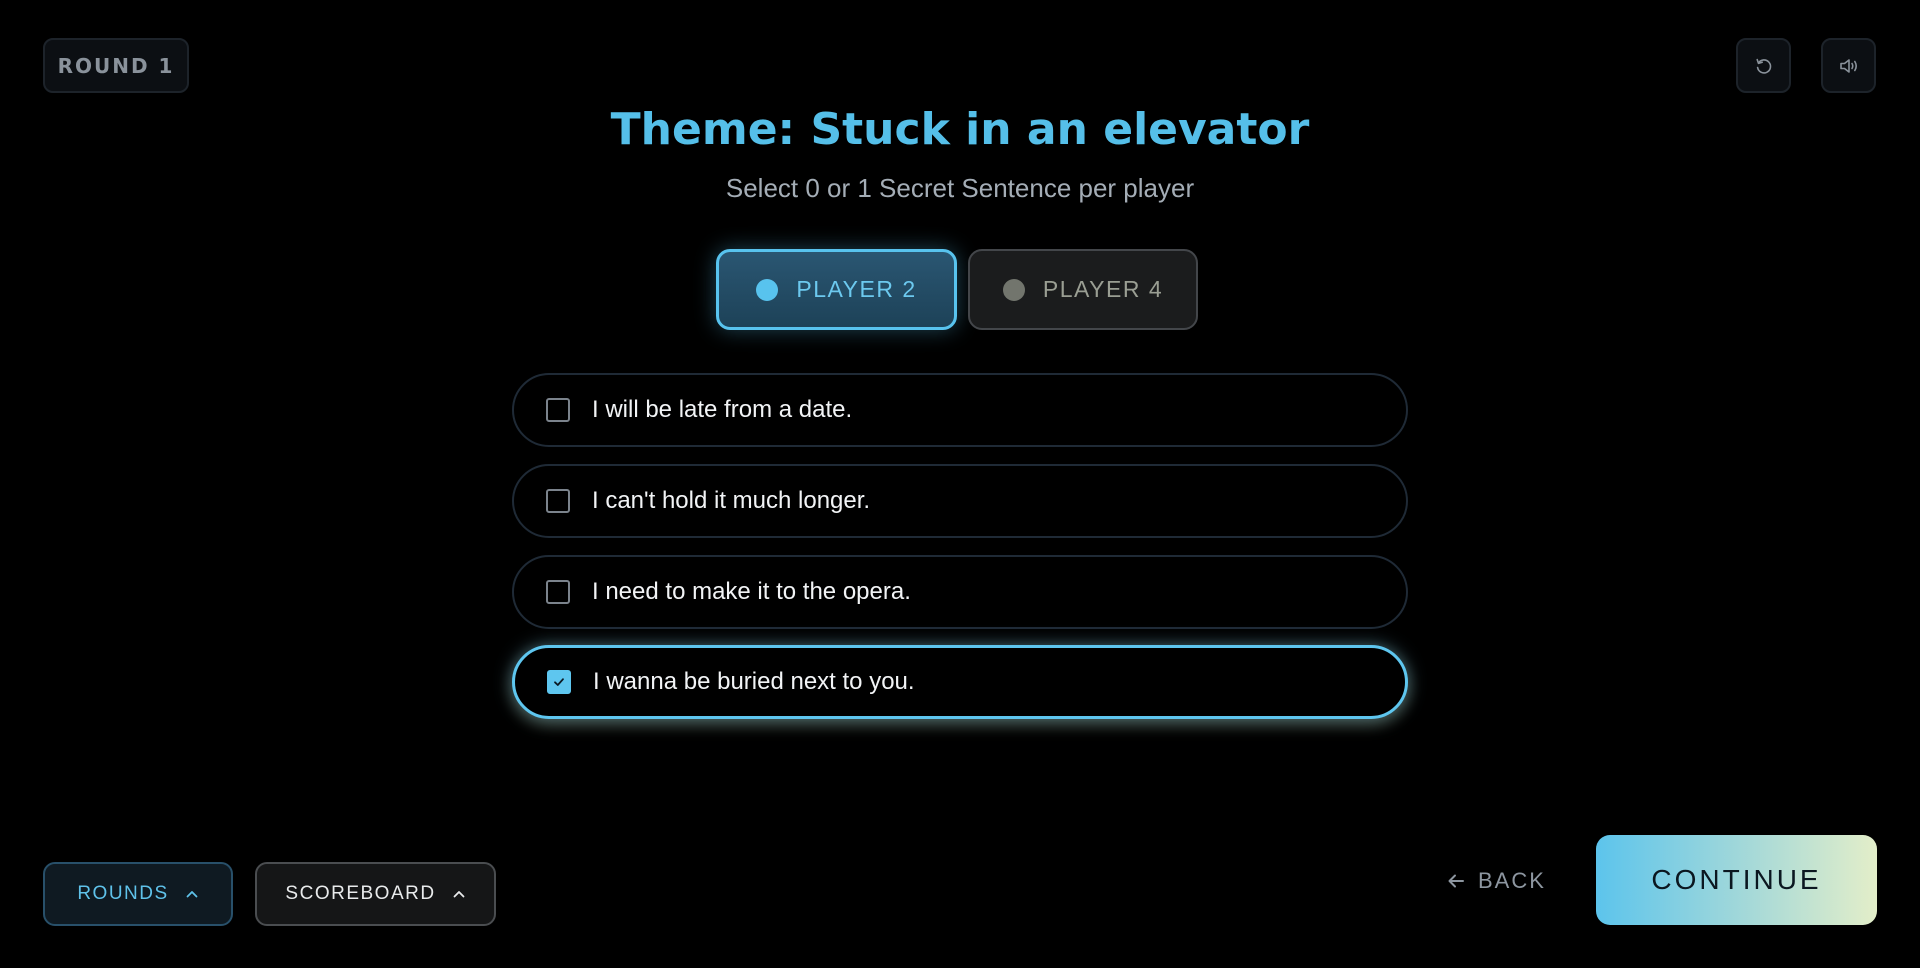 The width and height of the screenshot is (1920, 968). I want to click on sentence-text: I wanna be buried next to you., so click(754, 681).